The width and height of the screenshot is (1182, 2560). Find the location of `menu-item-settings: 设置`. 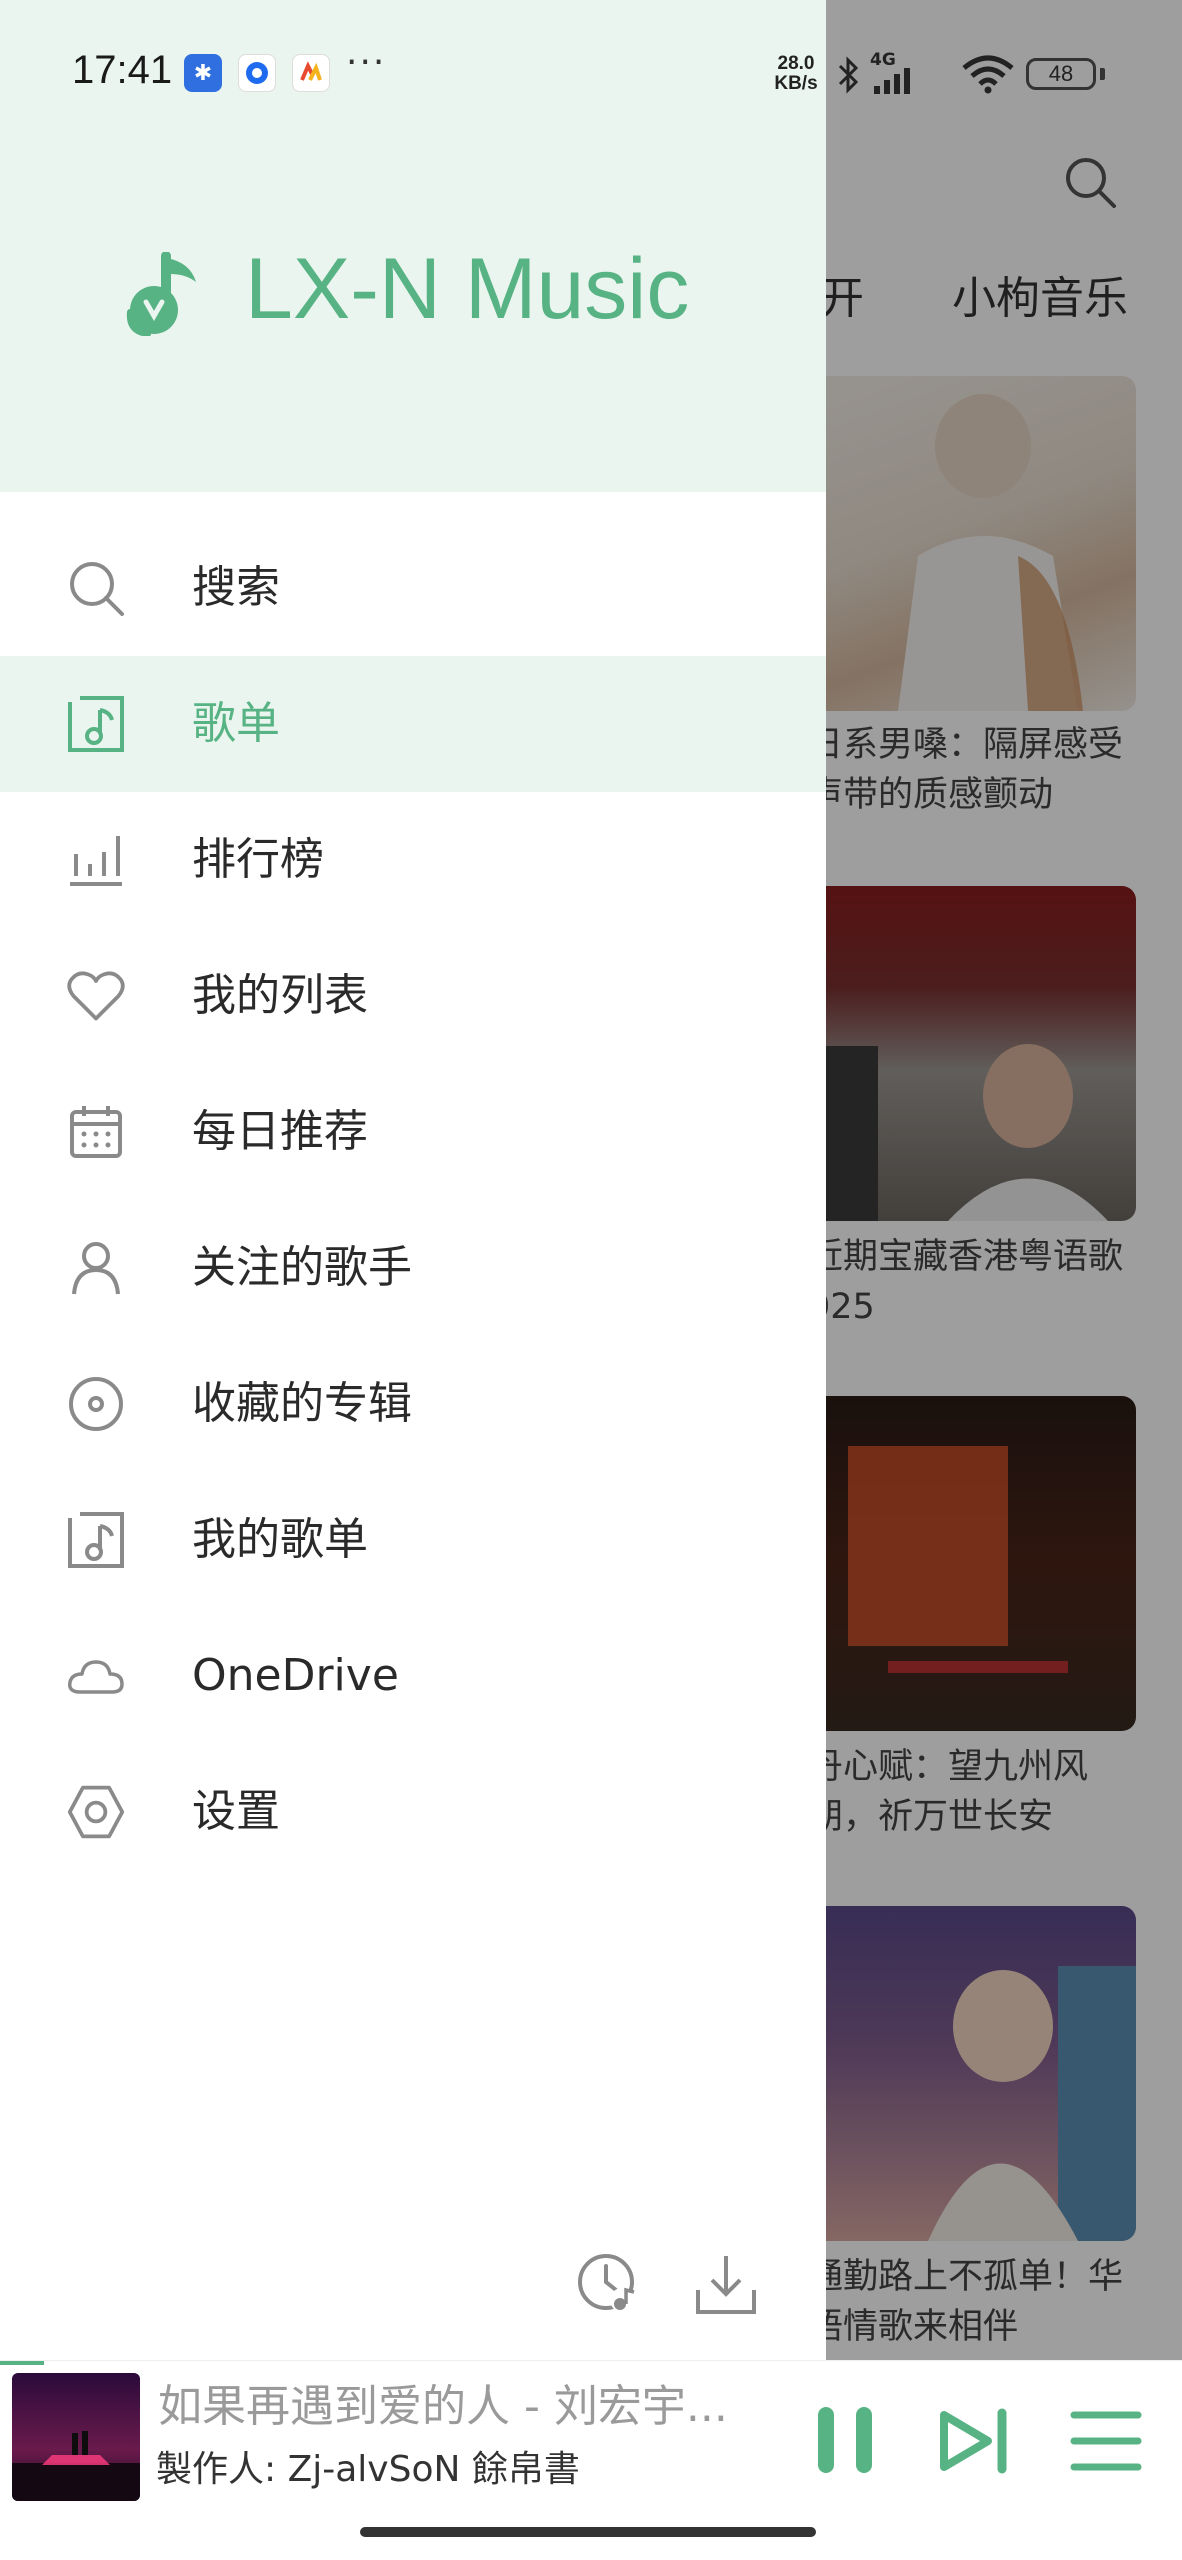

menu-item-settings: 设置 is located at coordinates (413, 1812).